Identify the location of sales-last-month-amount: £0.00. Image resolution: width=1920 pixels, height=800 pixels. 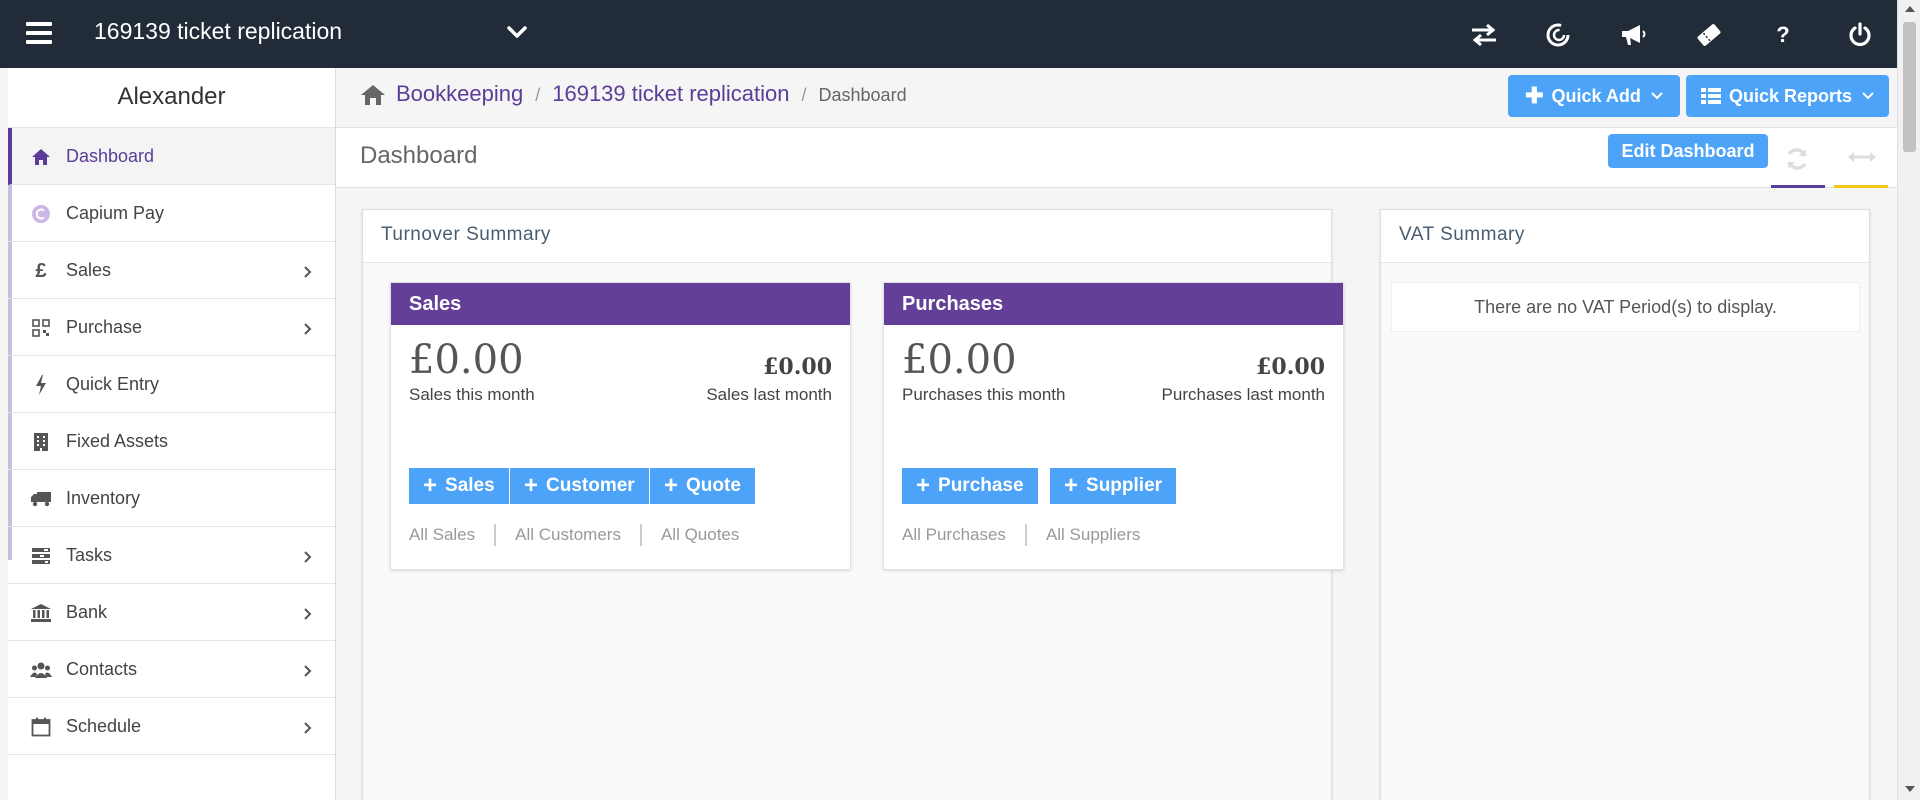
(797, 367).